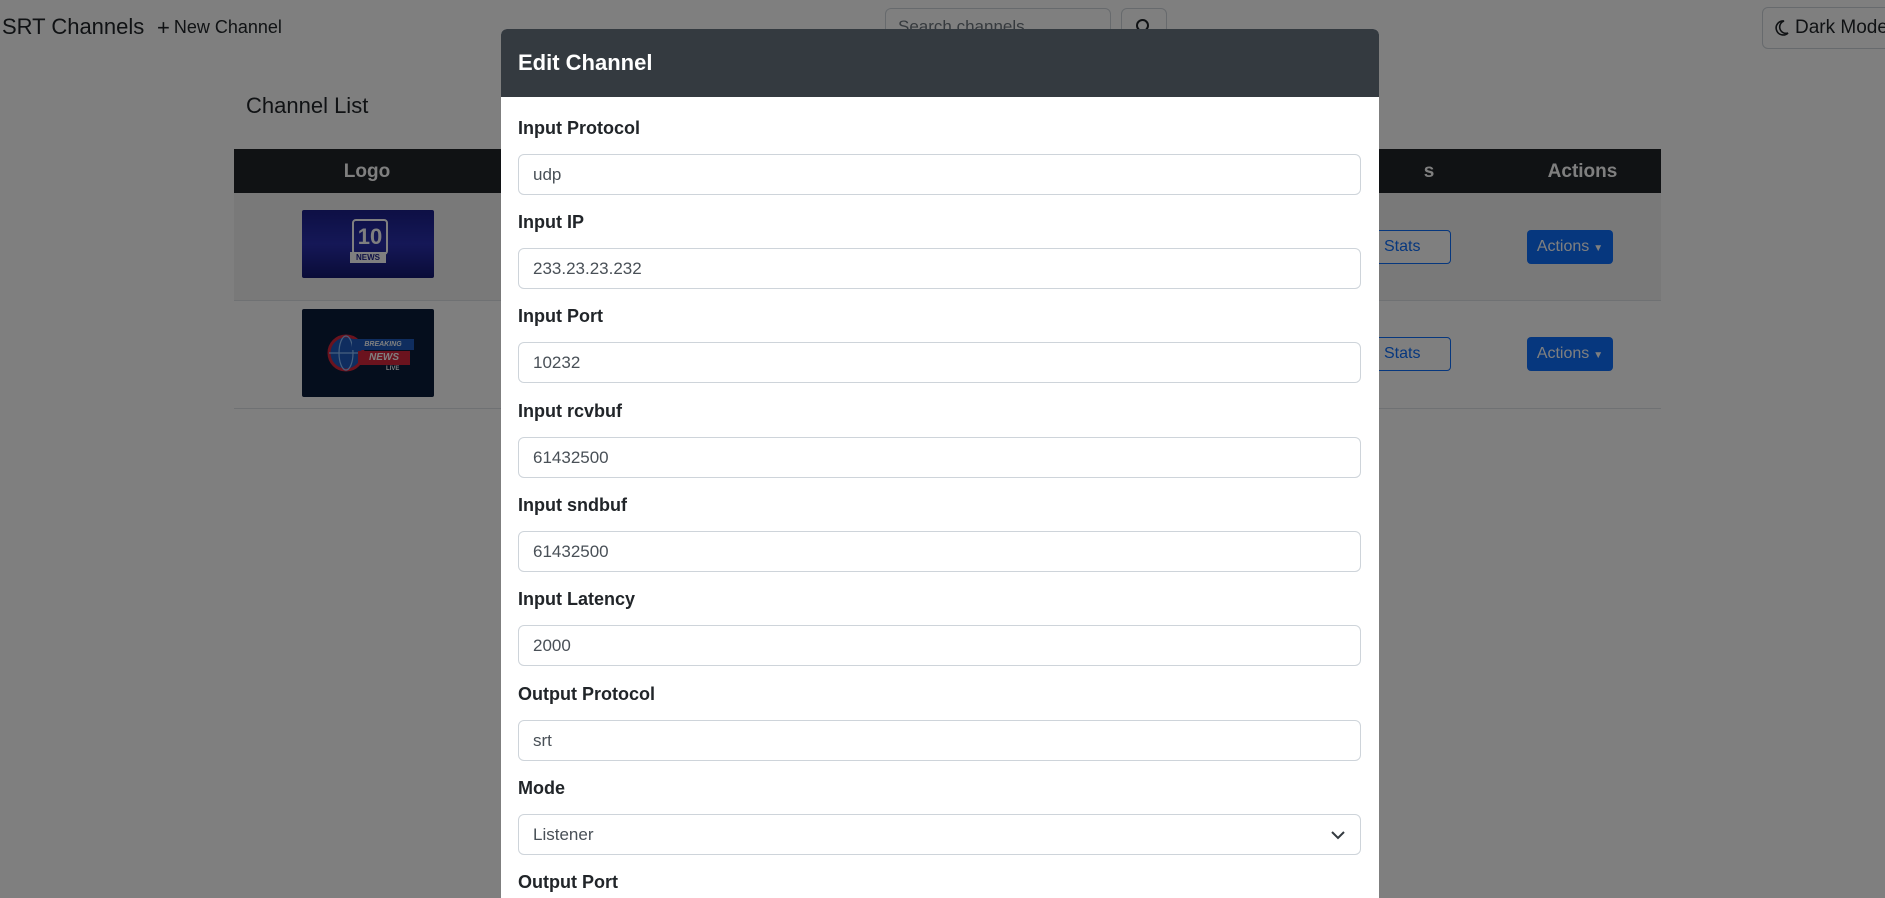  I want to click on field-input-ip: Input IP 233.23.23.232, so click(939, 250).